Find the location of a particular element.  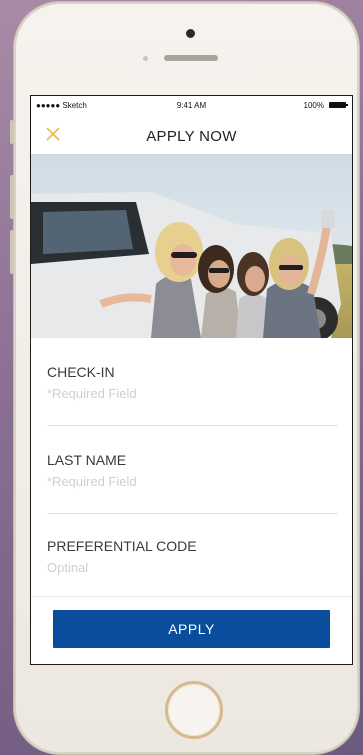

check-in-field: CHECK-IN *Required Field is located at coordinates (191, 382).